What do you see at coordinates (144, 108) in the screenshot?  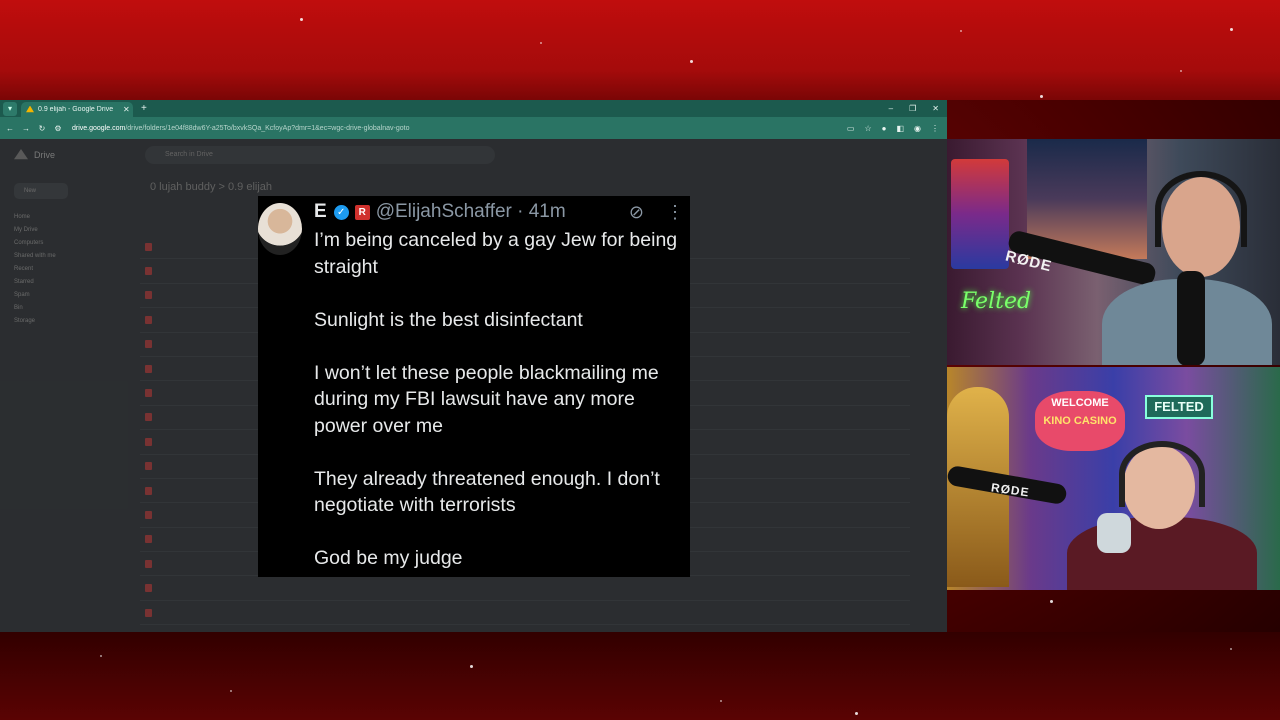 I see `new-tab-icon: +` at bounding box center [144, 108].